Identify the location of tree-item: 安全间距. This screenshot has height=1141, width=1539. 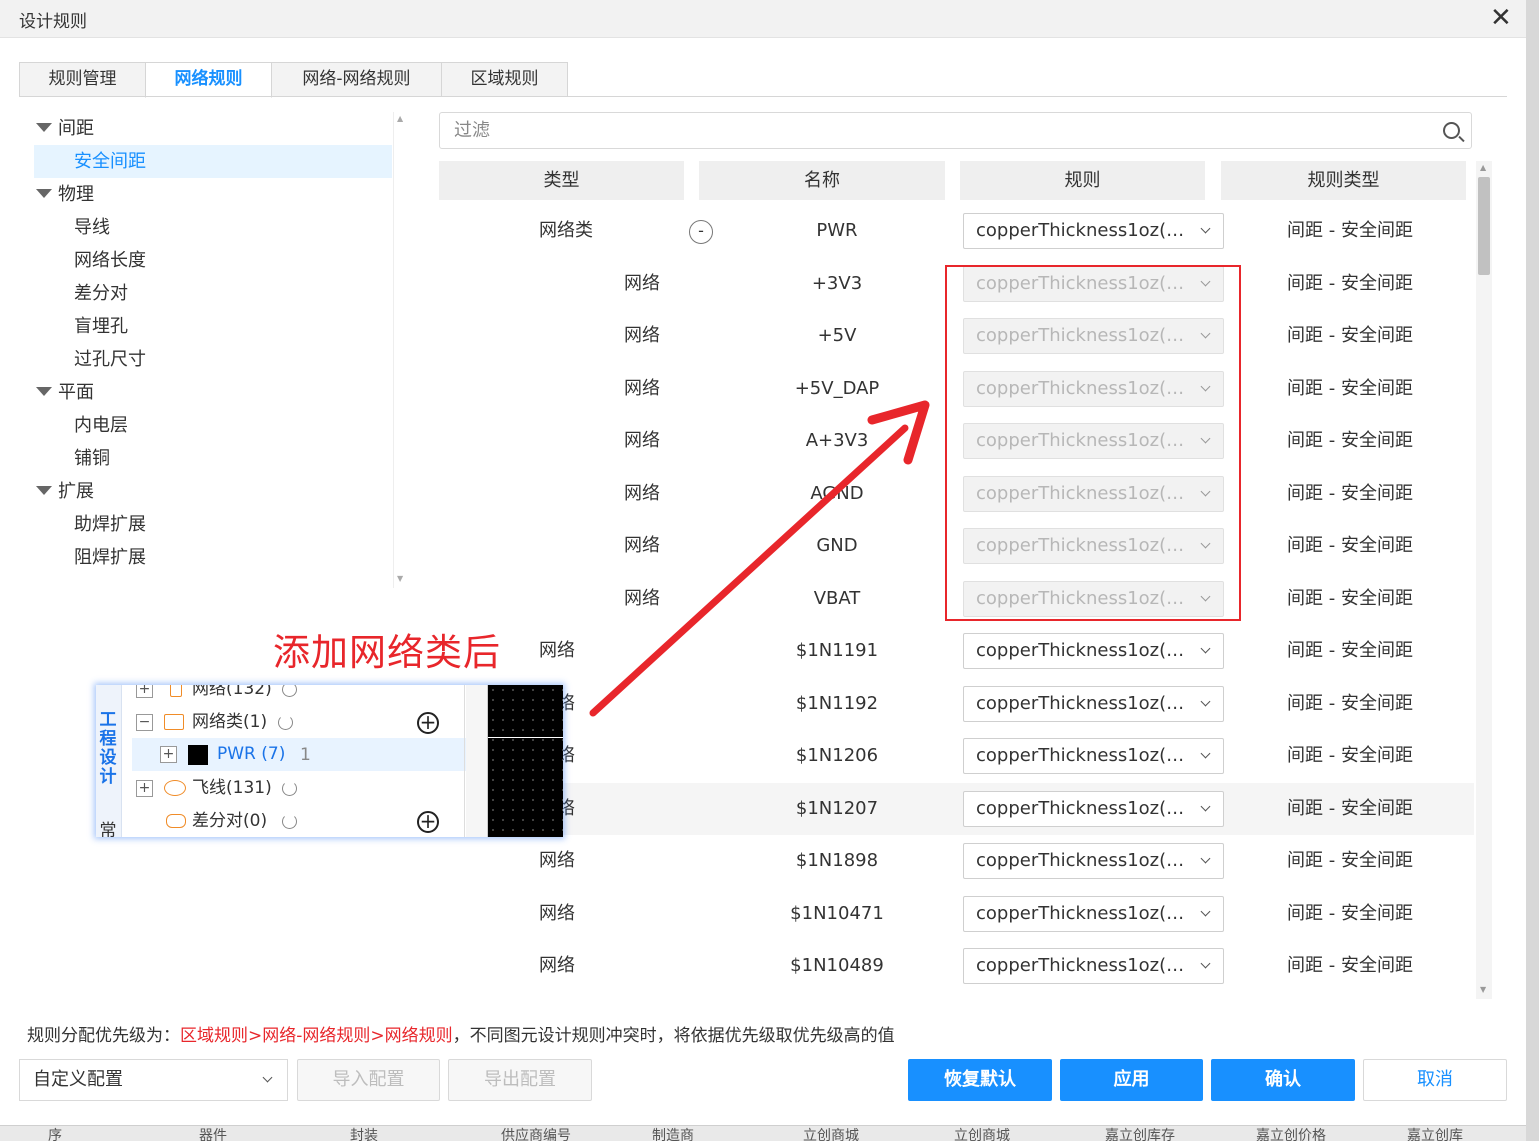
(213, 161).